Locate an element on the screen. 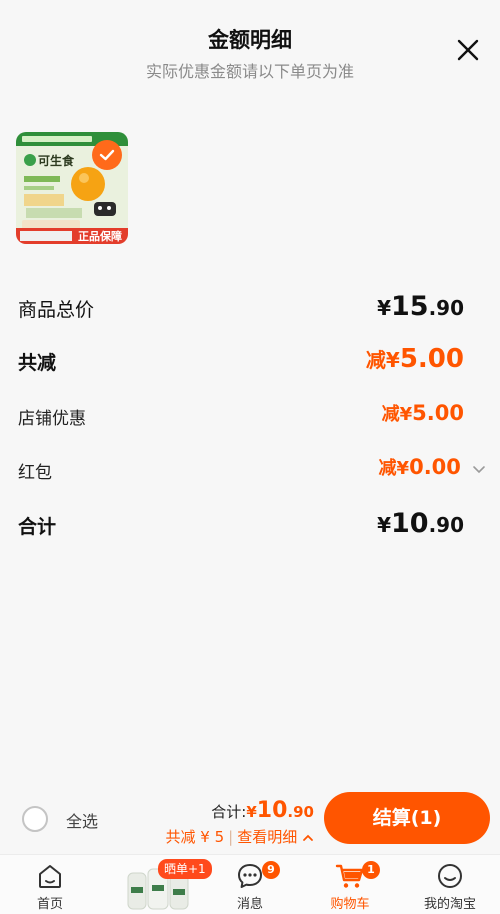 This screenshot has height=914, width=500. page-title: 金额明细 is located at coordinates (250, 40).